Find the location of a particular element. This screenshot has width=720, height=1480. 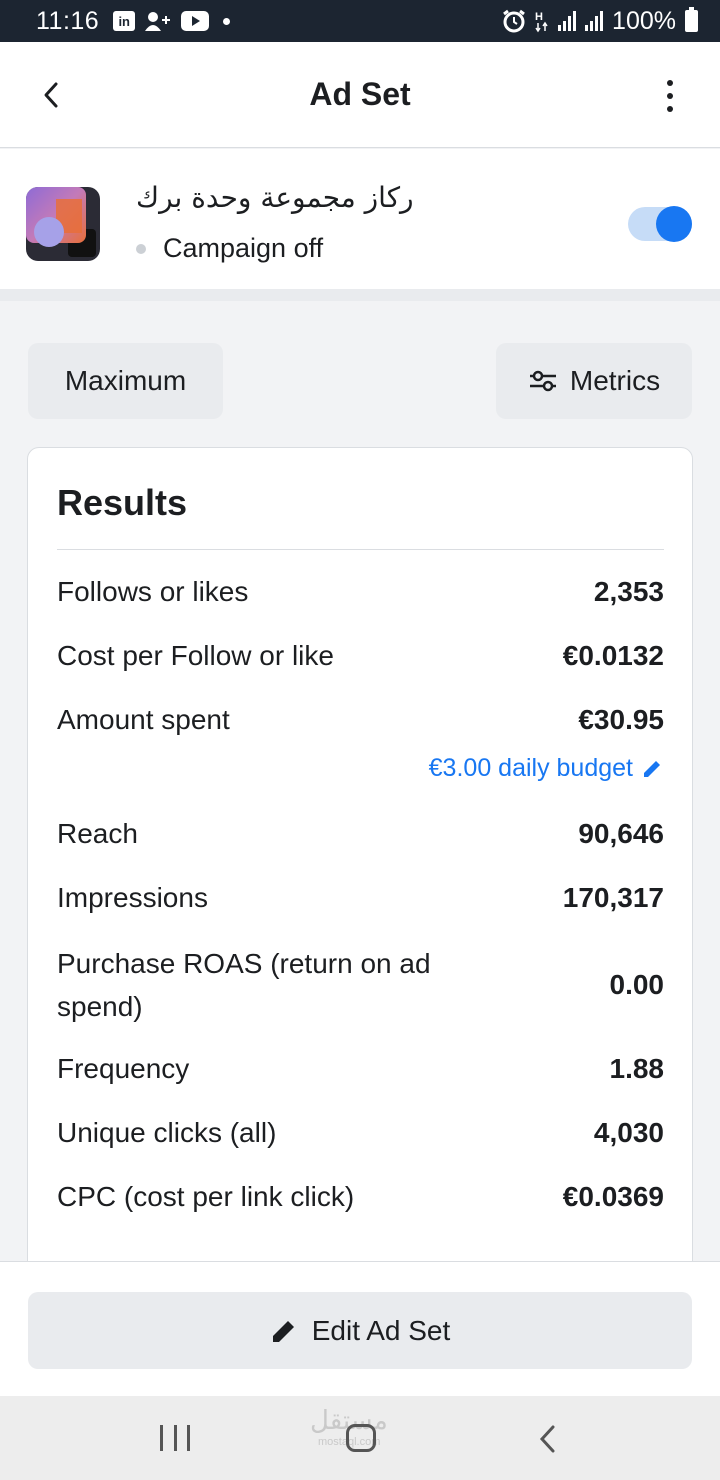

edit-ad-set-button: Edit Ad Set is located at coordinates (360, 1330).